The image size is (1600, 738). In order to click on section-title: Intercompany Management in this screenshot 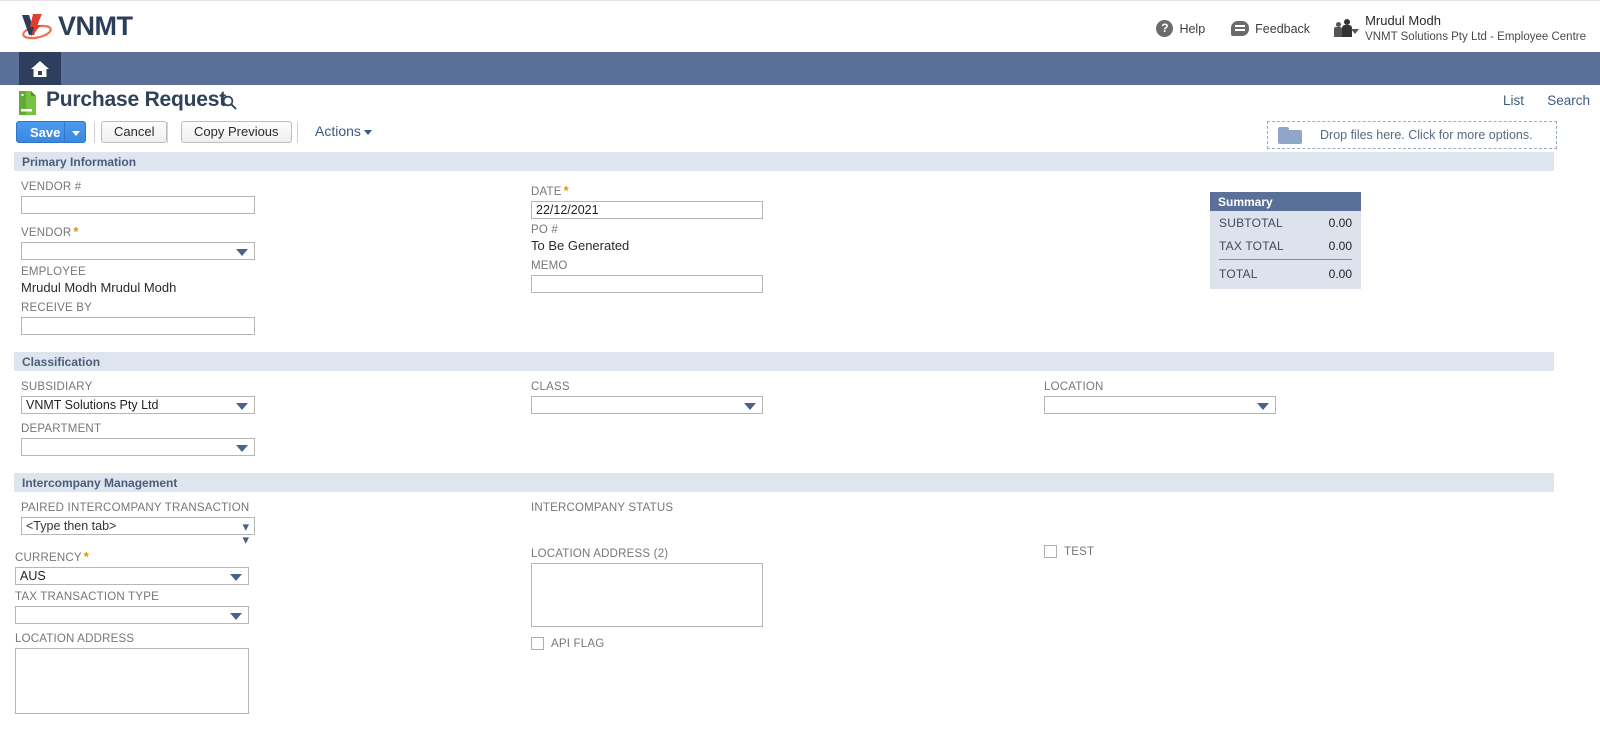, I will do `click(100, 482)`.